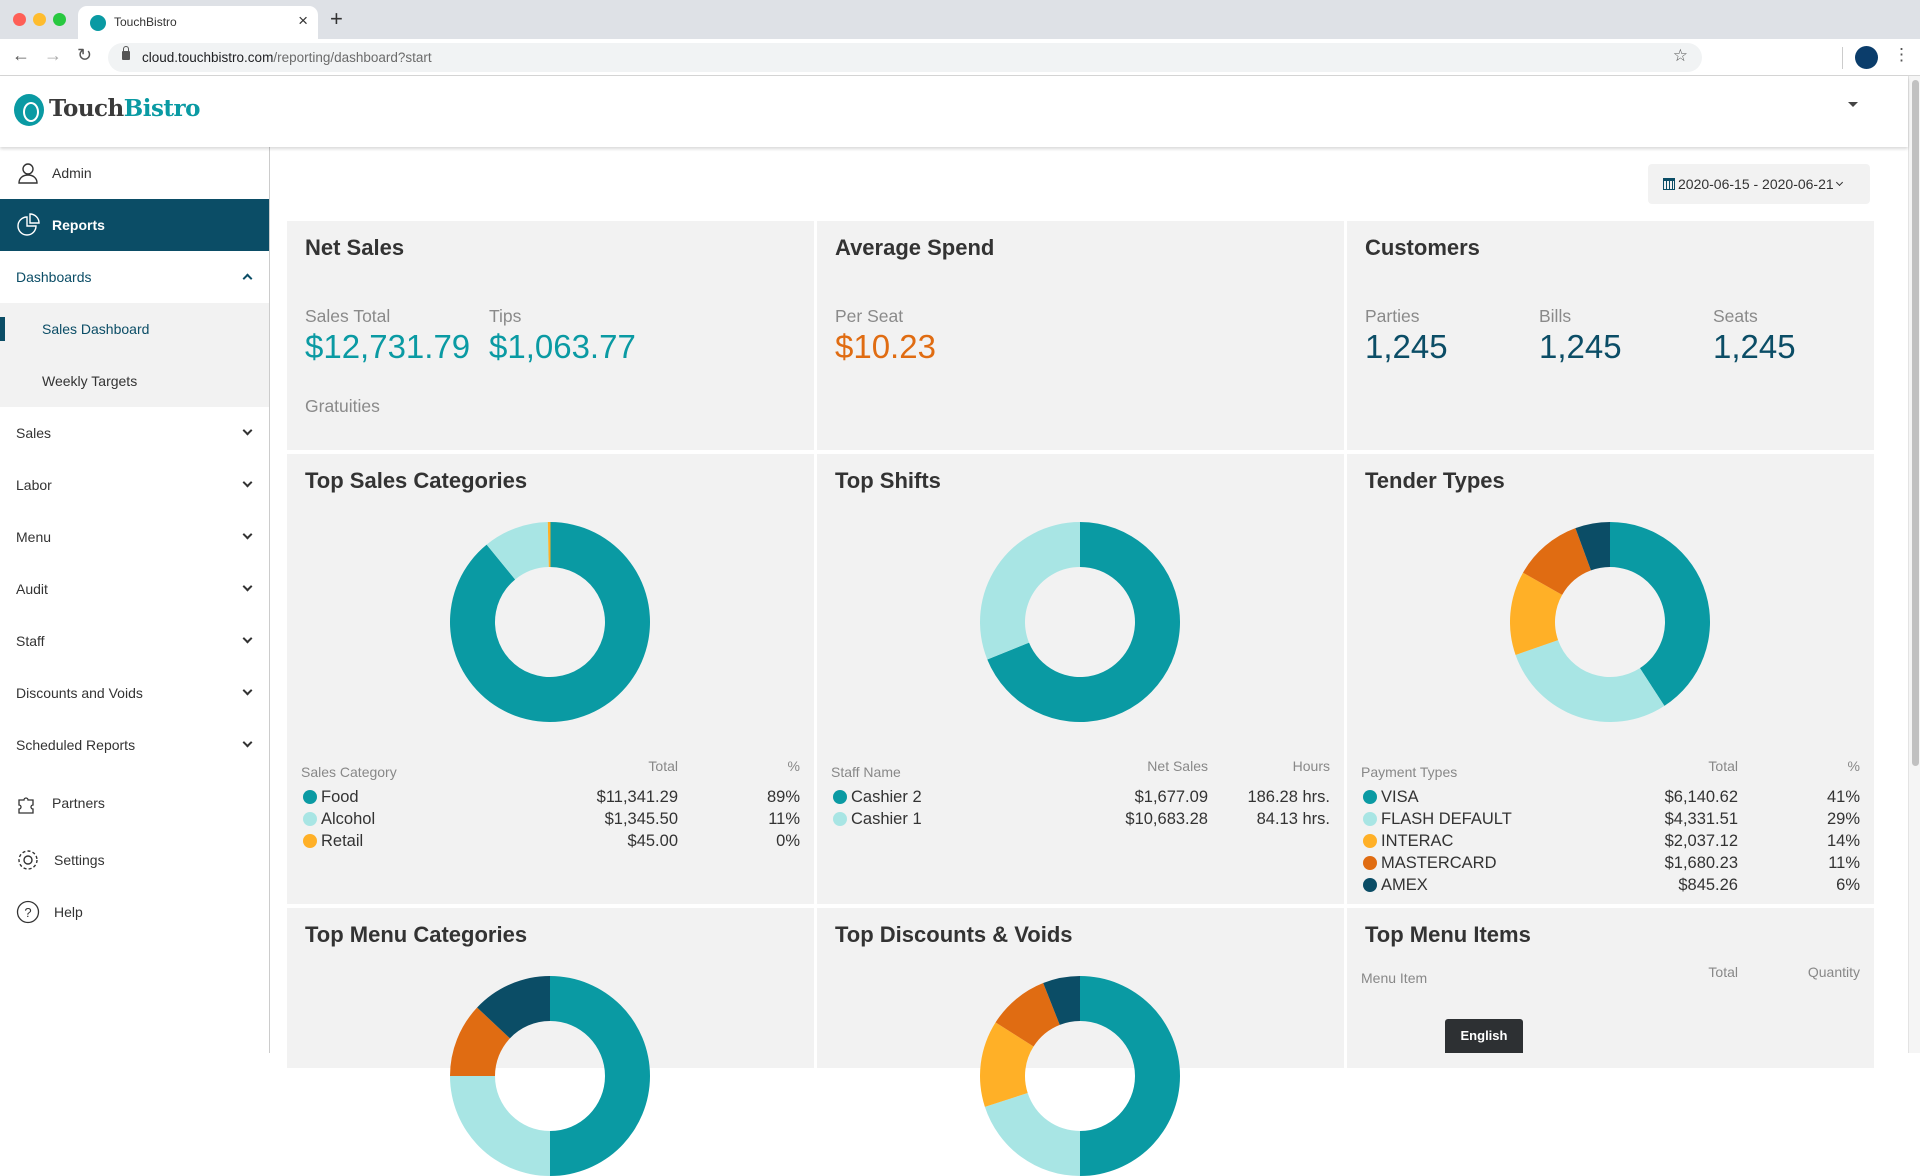  I want to click on tips-value: $1,063.77, so click(562, 346).